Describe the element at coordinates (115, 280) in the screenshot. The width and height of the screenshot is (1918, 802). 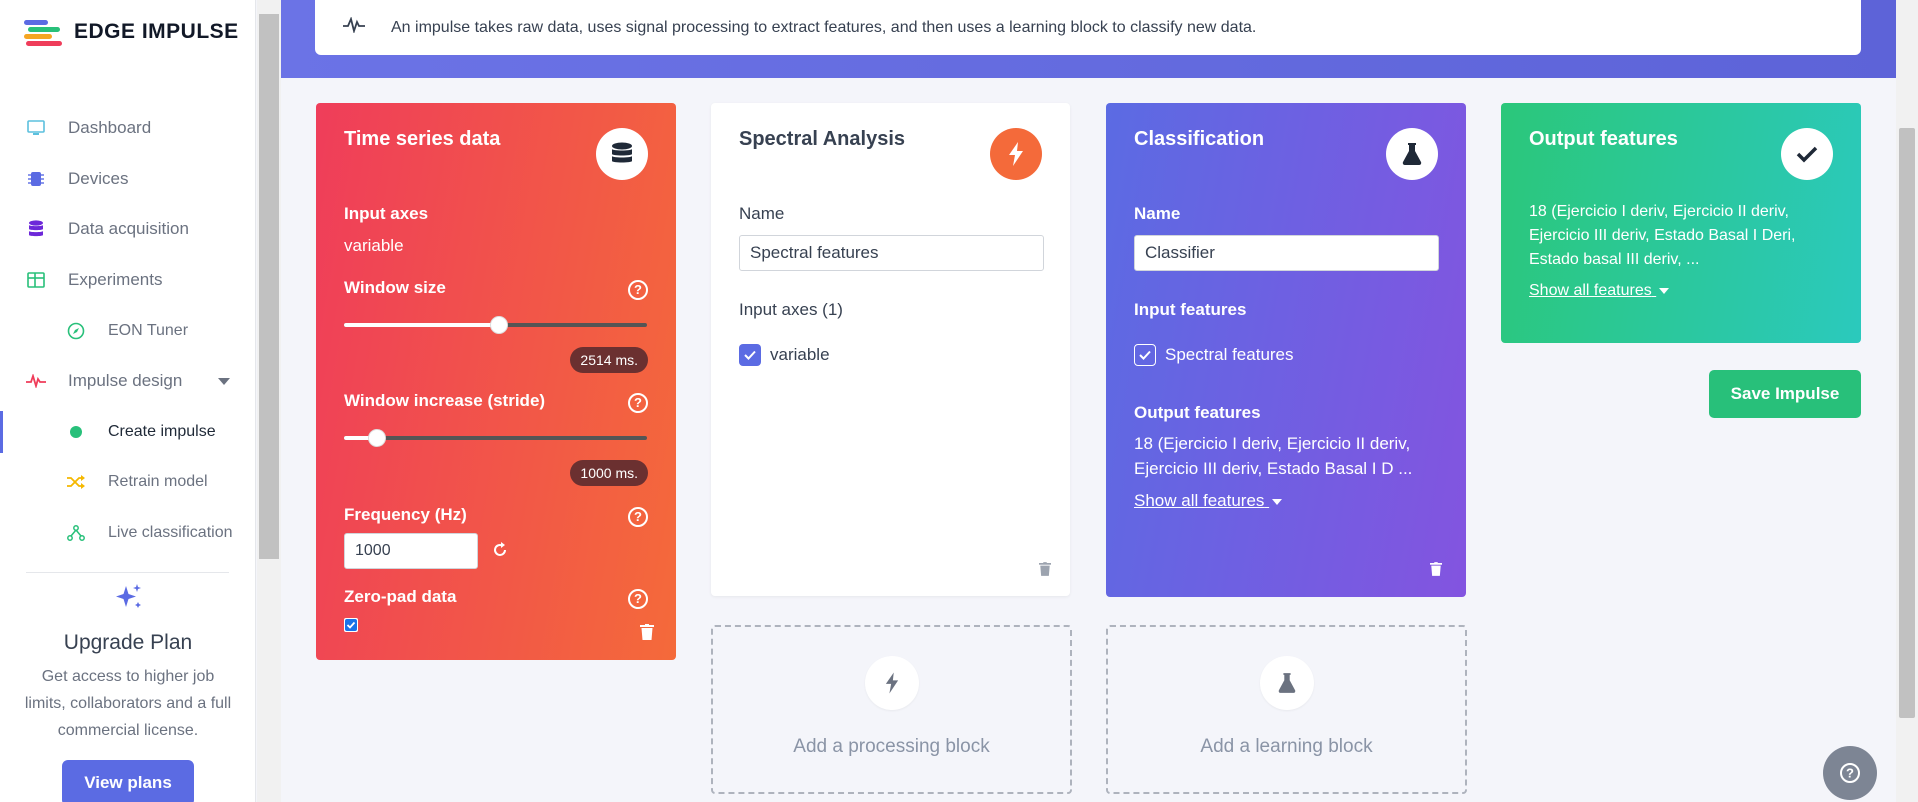
I see `sidebar-item-label: Experiments` at that location.